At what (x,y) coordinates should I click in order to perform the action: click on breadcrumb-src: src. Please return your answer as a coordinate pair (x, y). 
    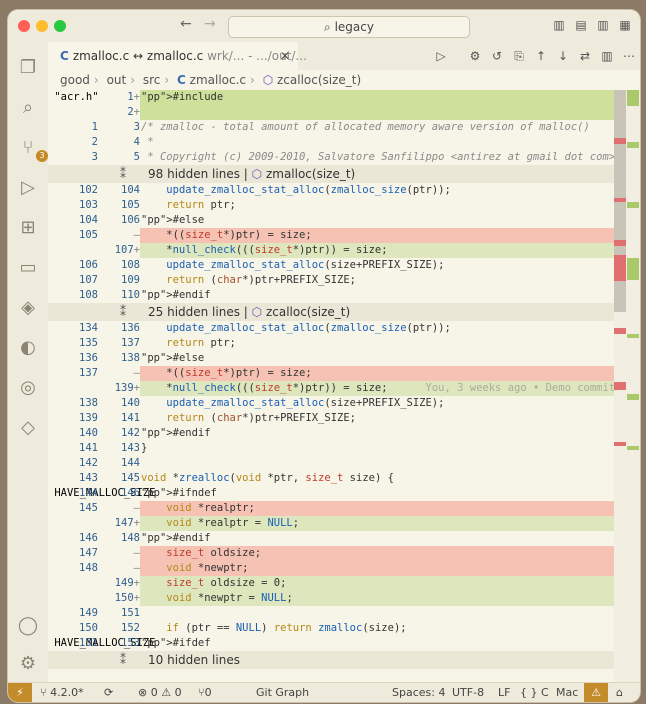
    Looking at the image, I should click on (152, 80).